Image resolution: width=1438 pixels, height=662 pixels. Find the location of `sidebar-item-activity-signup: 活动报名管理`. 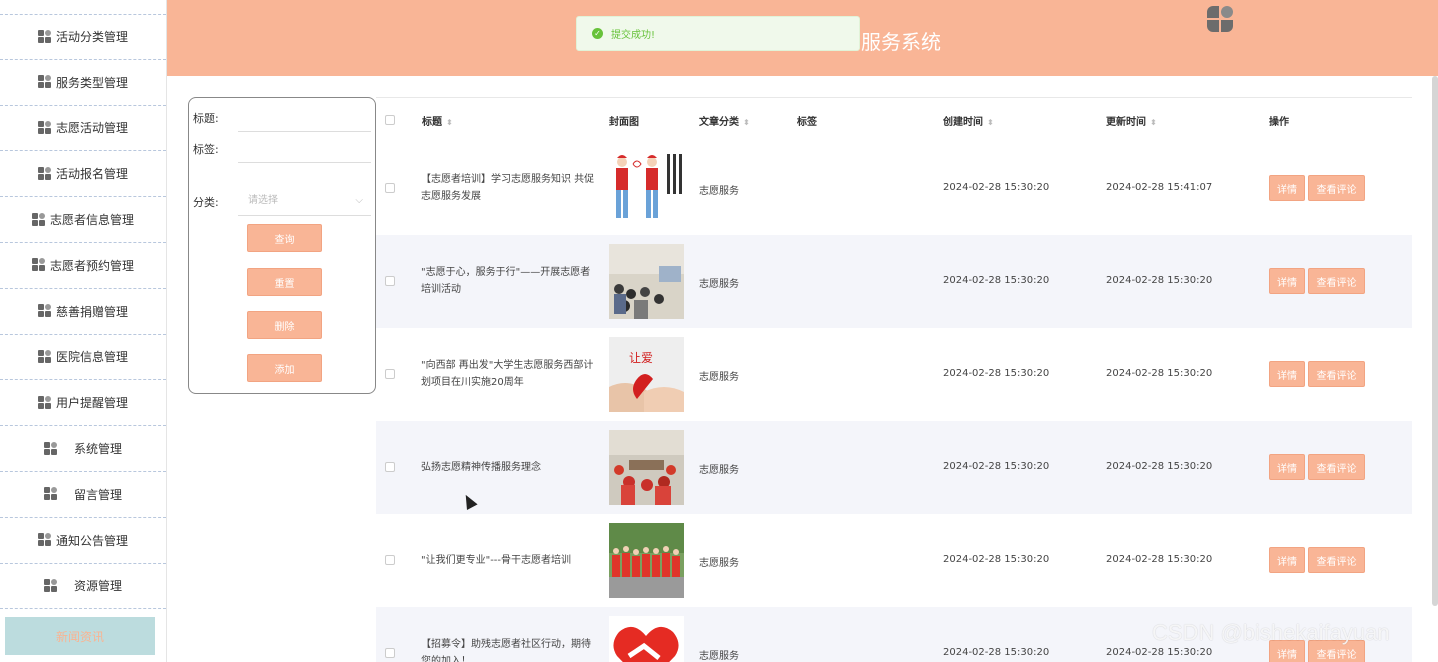

sidebar-item-activity-signup: 活动报名管理 is located at coordinates (83, 174).